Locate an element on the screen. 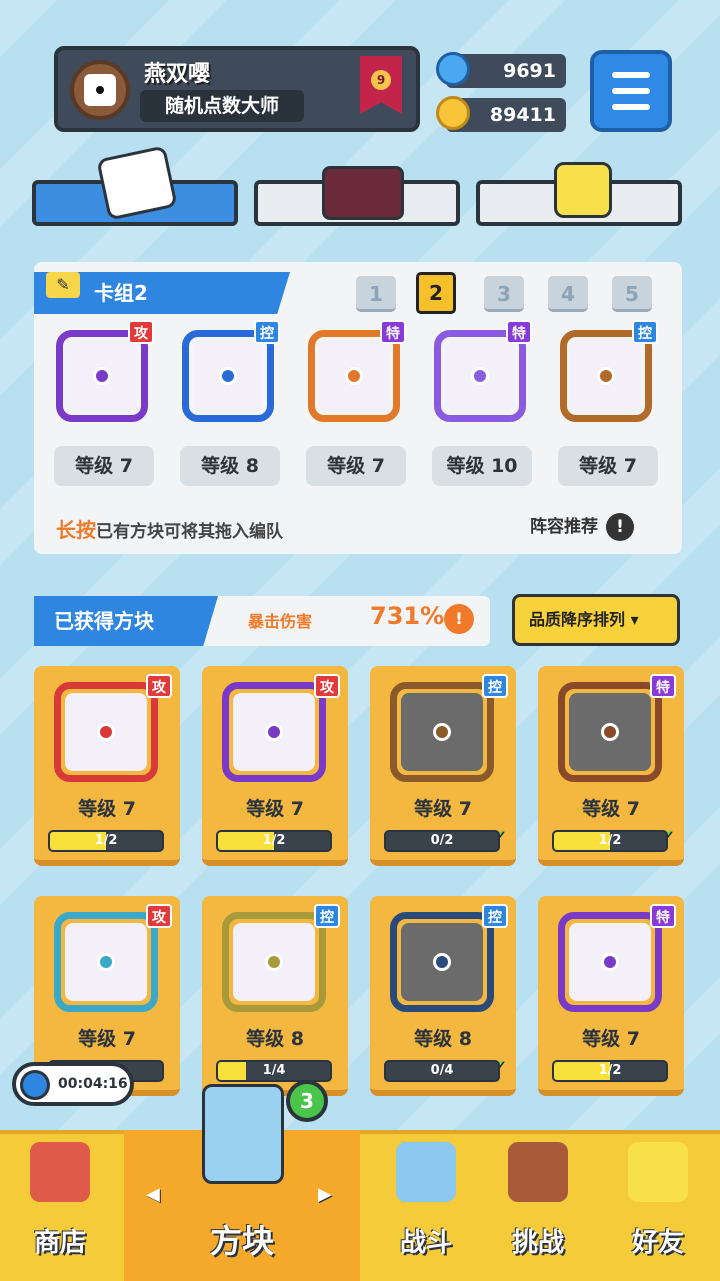 This screenshot has width=720, height=1281. nav-challenge: 挑战 is located at coordinates (538, 1205).